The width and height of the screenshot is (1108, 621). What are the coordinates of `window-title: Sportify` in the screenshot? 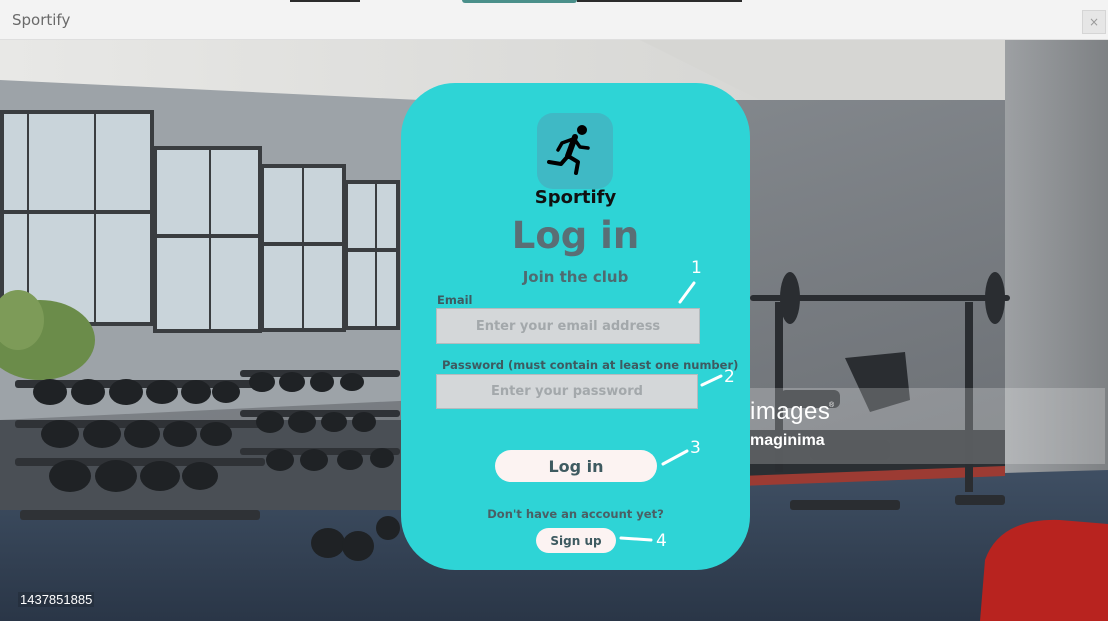 It's located at (41, 20).